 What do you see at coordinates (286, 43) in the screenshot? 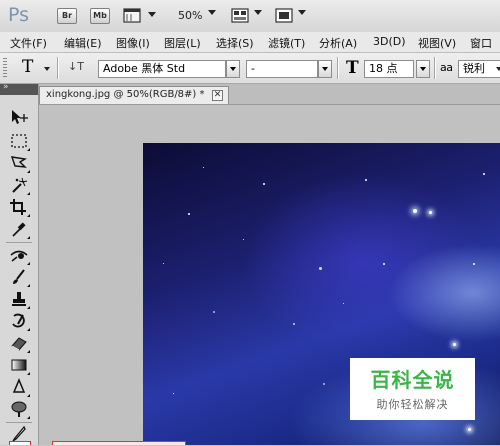
I see `menu-filter: 滤镜(T)` at bounding box center [286, 43].